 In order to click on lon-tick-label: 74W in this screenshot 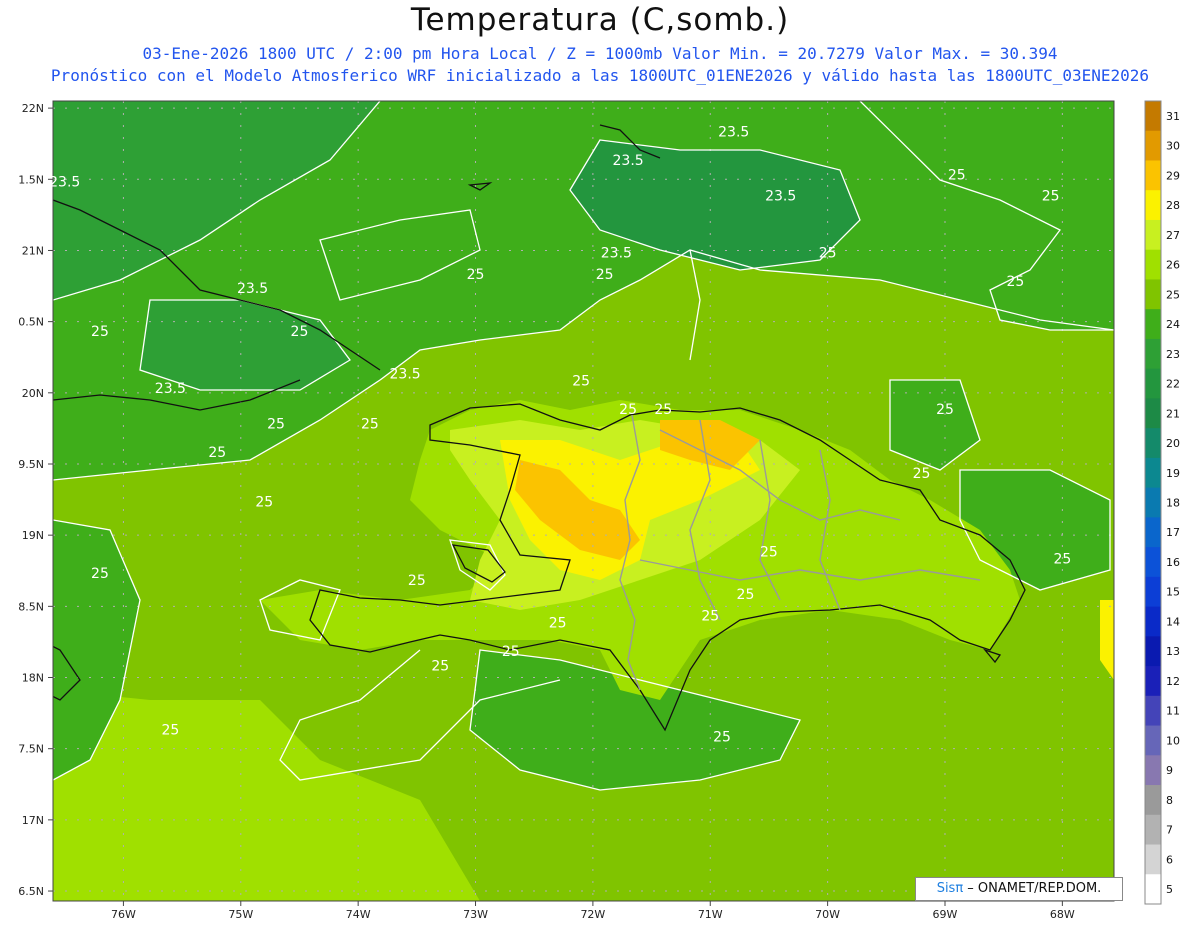, I will do `click(358, 914)`.